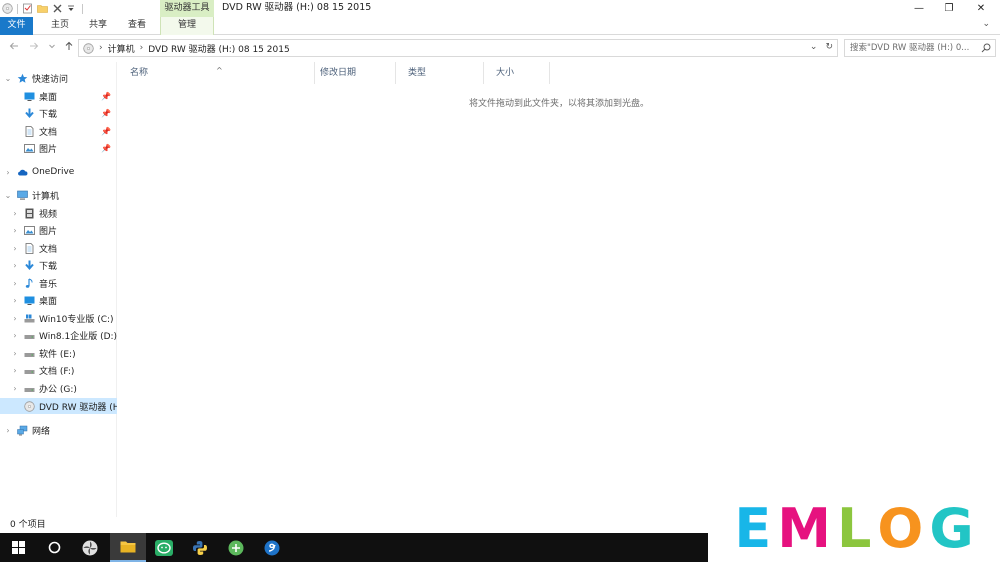 This screenshot has height=562, width=1000. Describe the element at coordinates (58, 430) in the screenshot. I see `sidebar-item-network: › 网络` at that location.